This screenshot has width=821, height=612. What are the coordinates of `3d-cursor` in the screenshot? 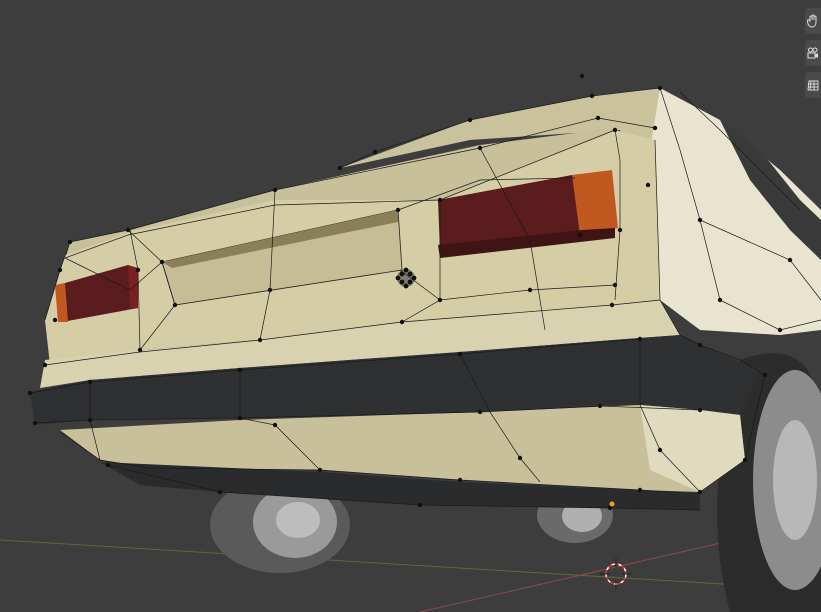 It's located at (616, 574).